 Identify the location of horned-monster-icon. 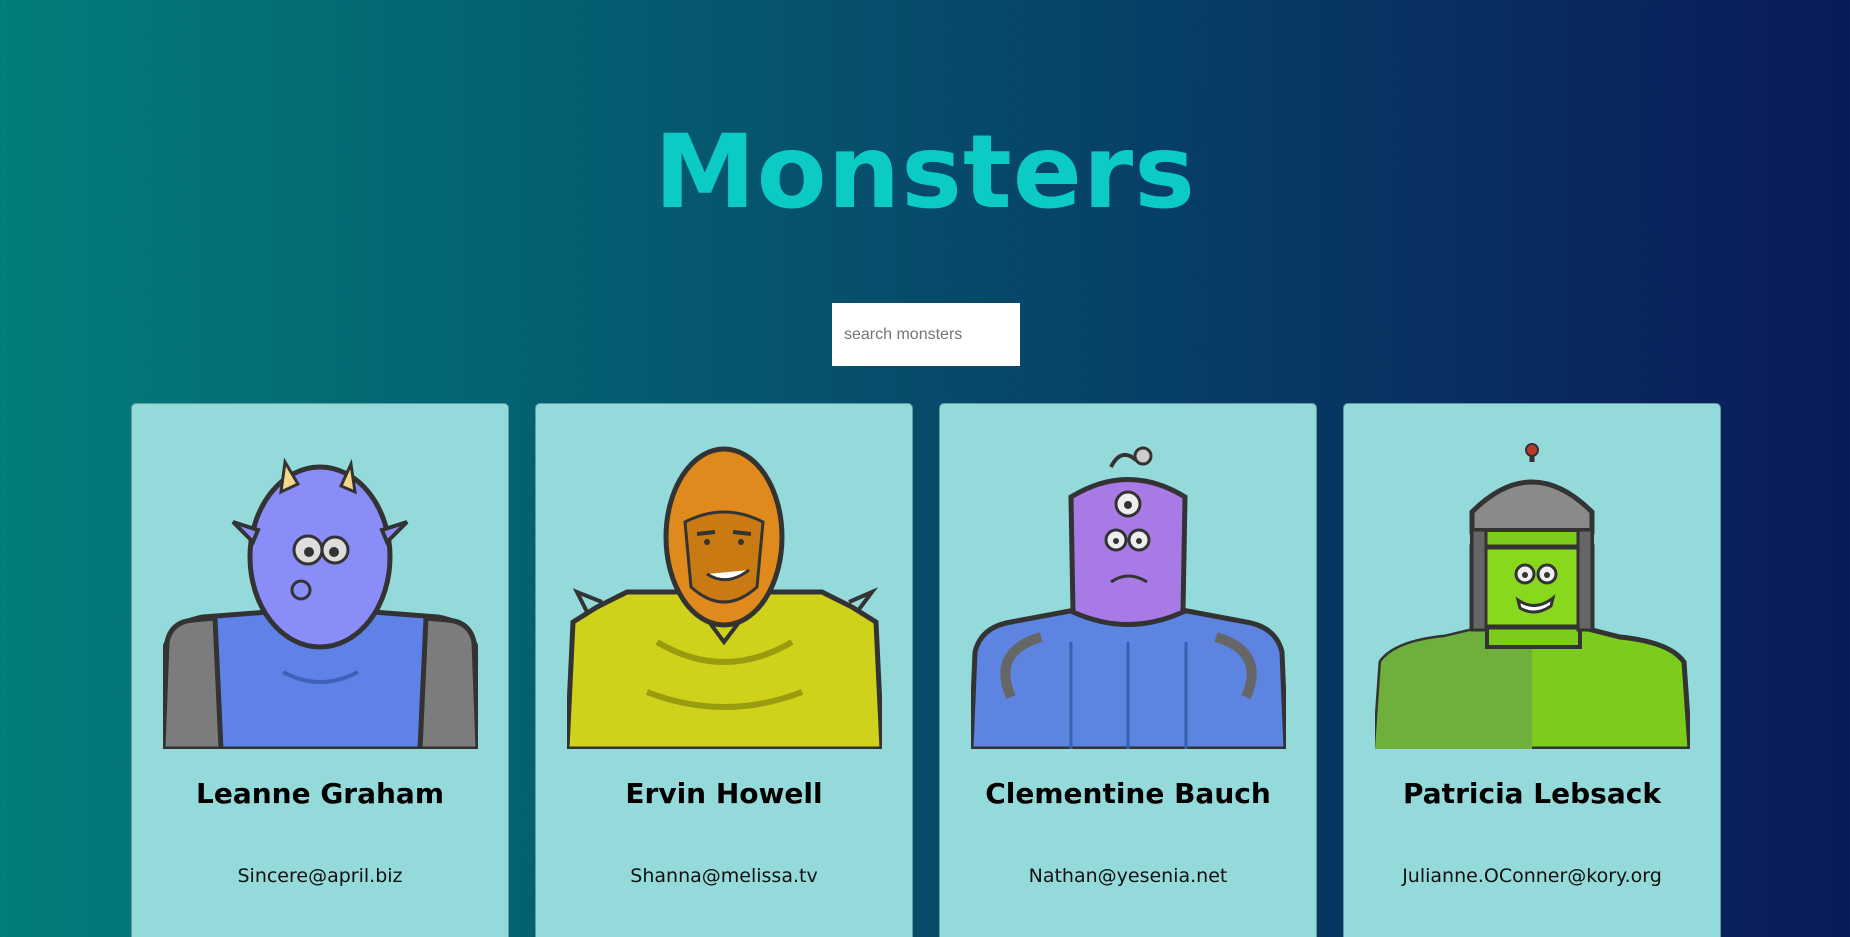
(320, 595).